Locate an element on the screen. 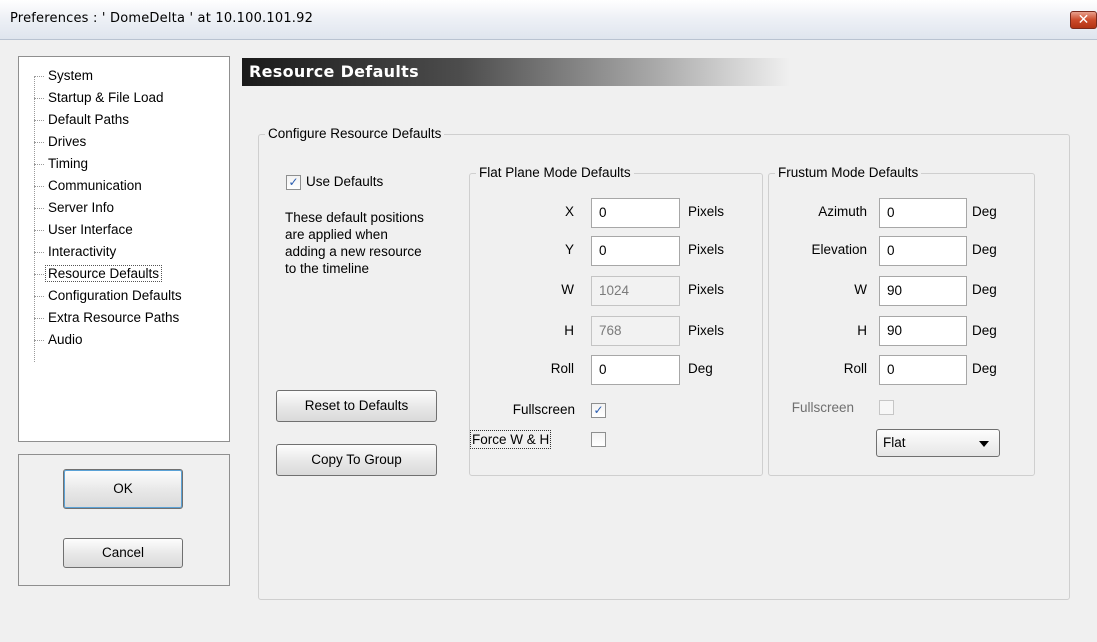 Image resolution: width=1097 pixels, height=642 pixels. flat-w-input: 1024 is located at coordinates (635, 291).